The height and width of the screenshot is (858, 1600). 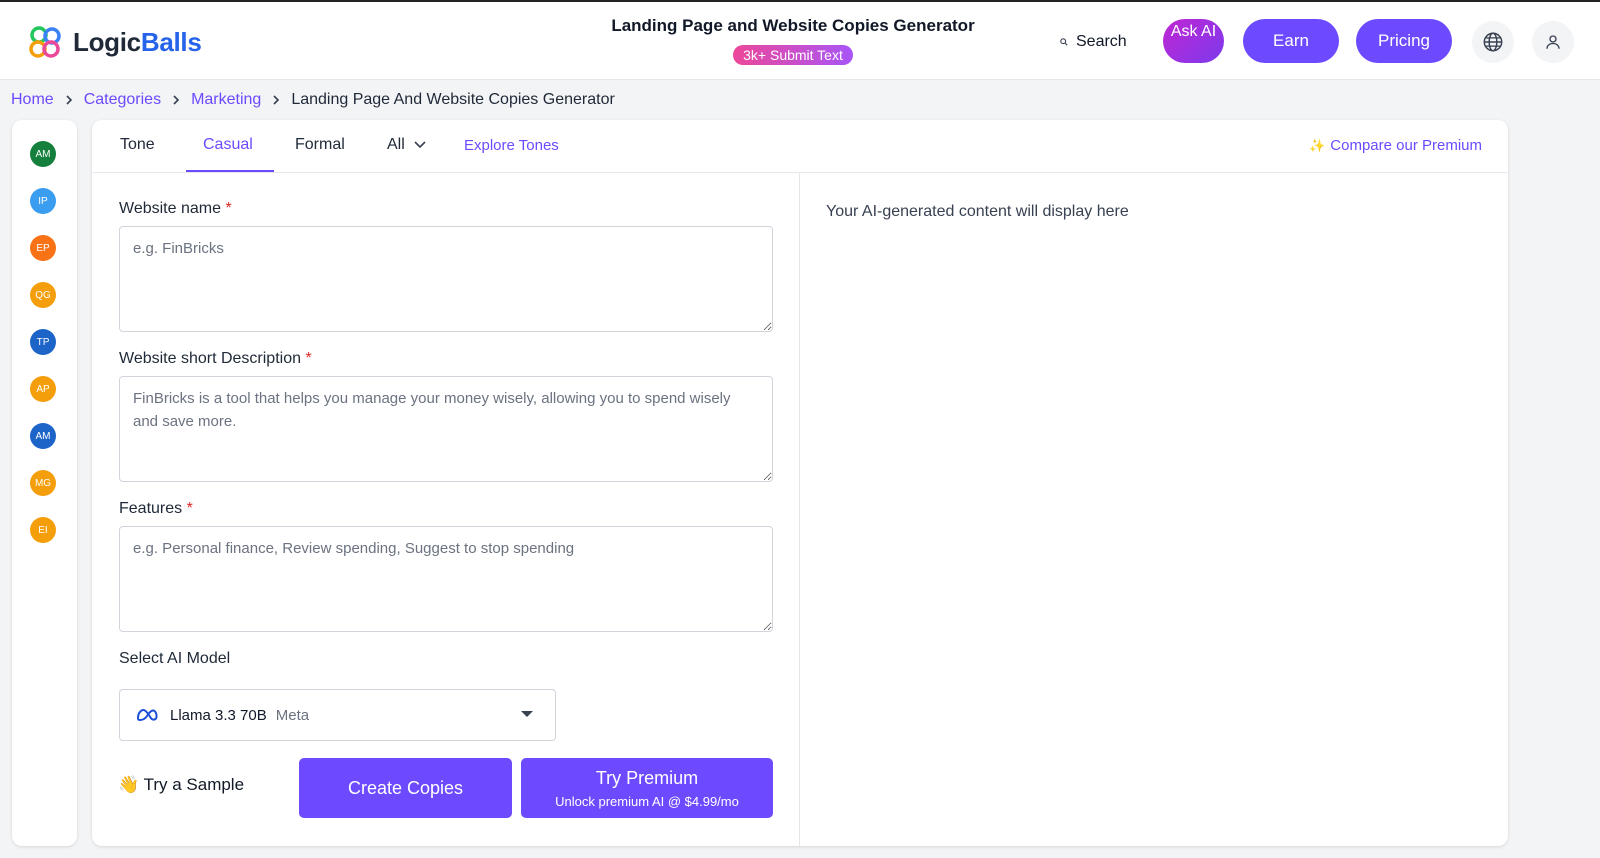 What do you see at coordinates (32, 100) in the screenshot?
I see `breadcrumb-home: Home` at bounding box center [32, 100].